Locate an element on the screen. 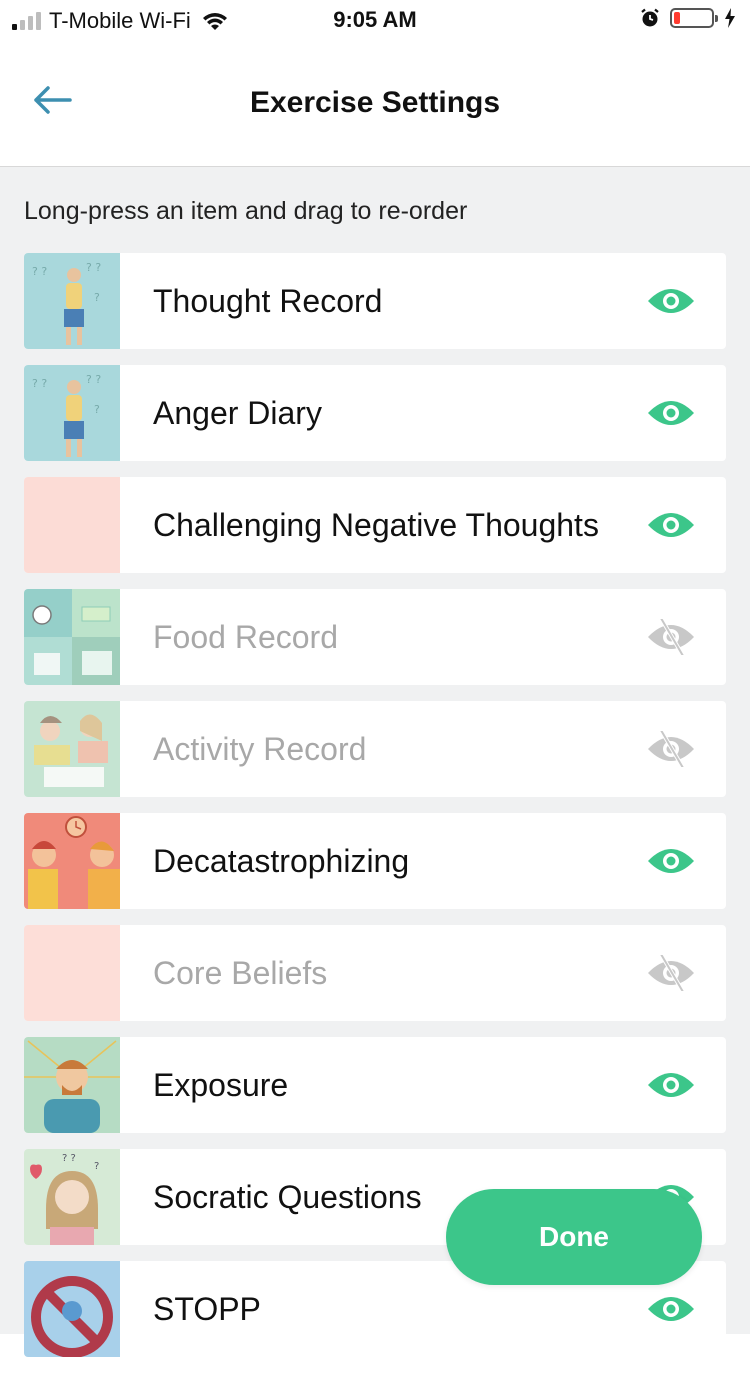  exercise-item: Food Record is located at coordinates (375, 637).